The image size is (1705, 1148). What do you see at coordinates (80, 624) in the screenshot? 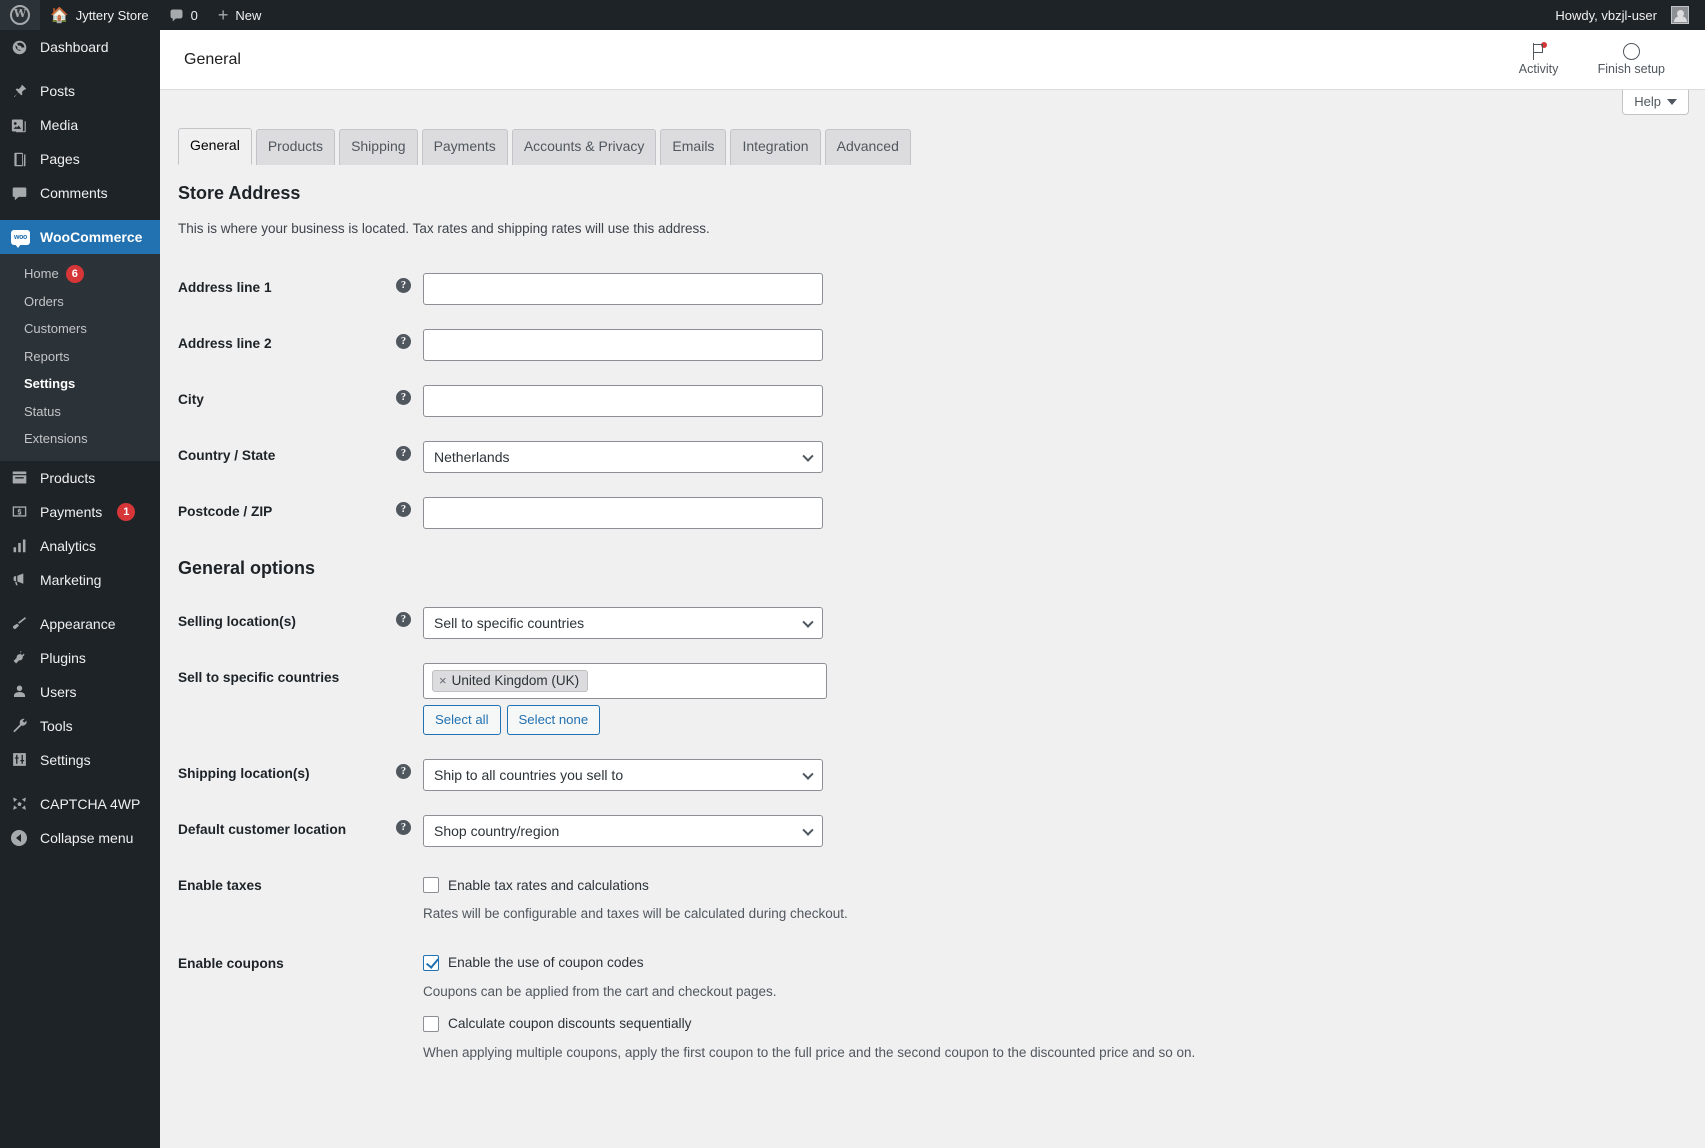
I see `sidebar-item-appearance: Appearance` at bounding box center [80, 624].